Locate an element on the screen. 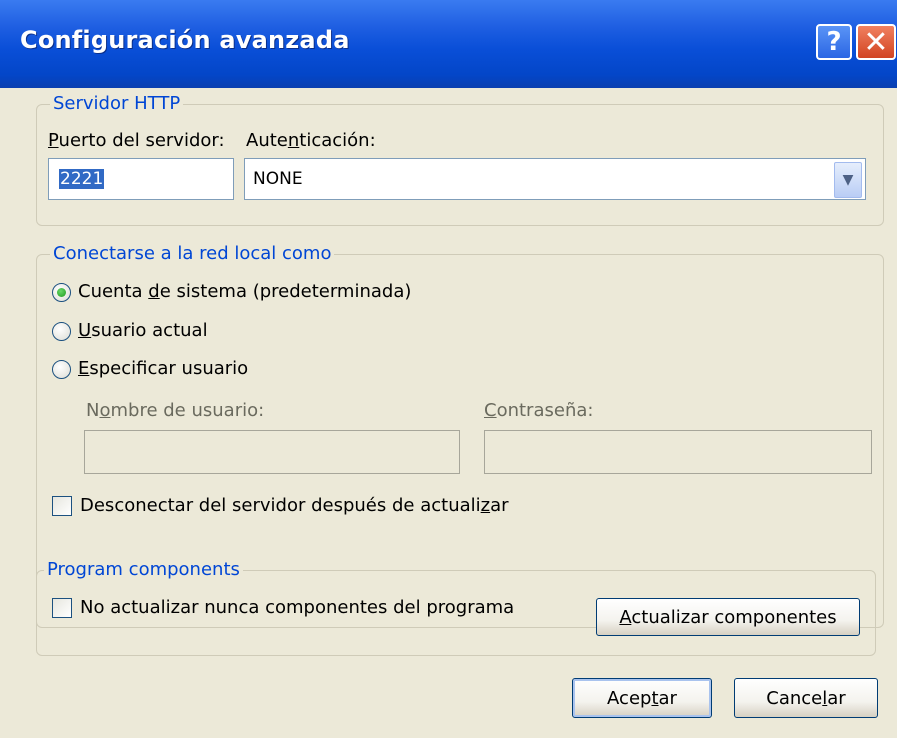  close-button: ✕ is located at coordinates (876, 42).